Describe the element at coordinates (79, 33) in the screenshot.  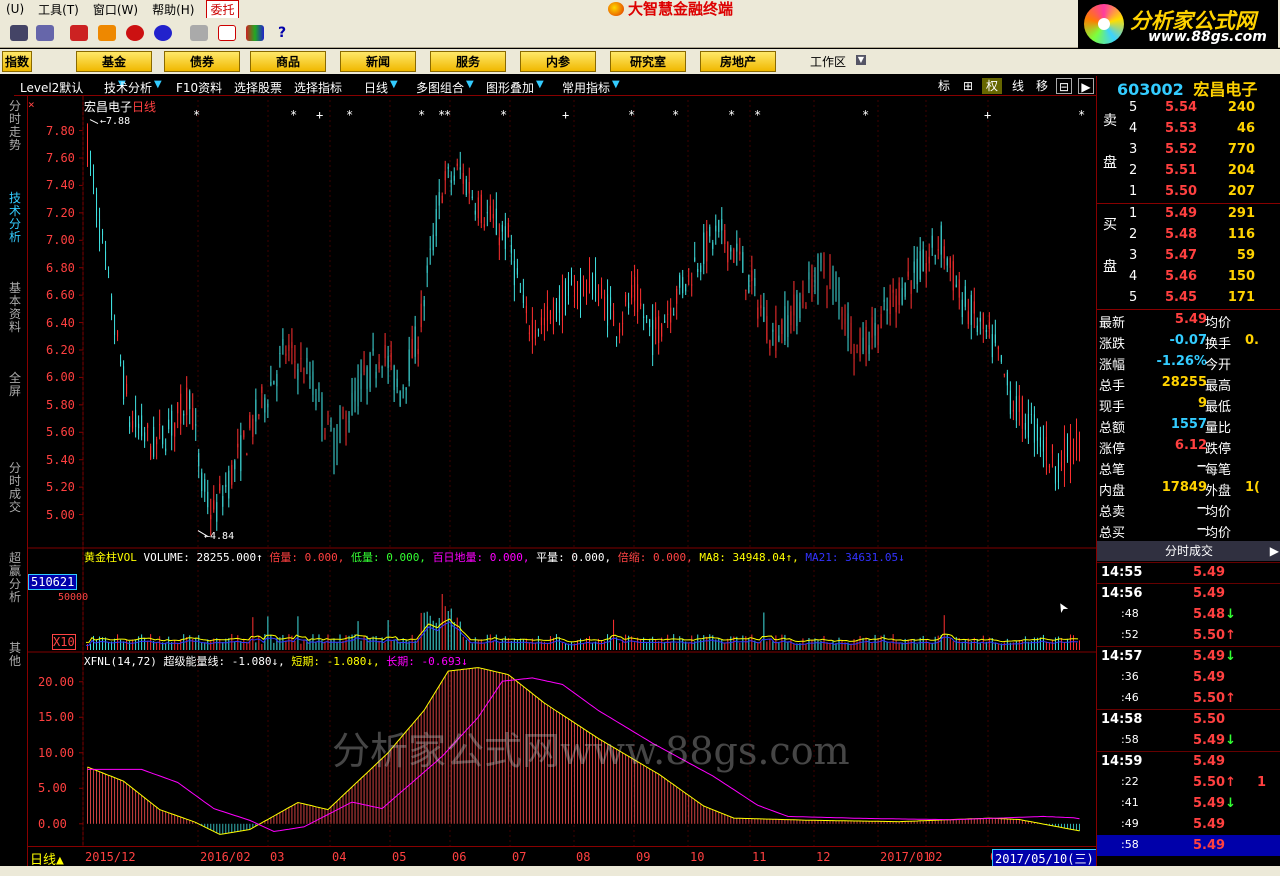
I see `news-icon` at that location.